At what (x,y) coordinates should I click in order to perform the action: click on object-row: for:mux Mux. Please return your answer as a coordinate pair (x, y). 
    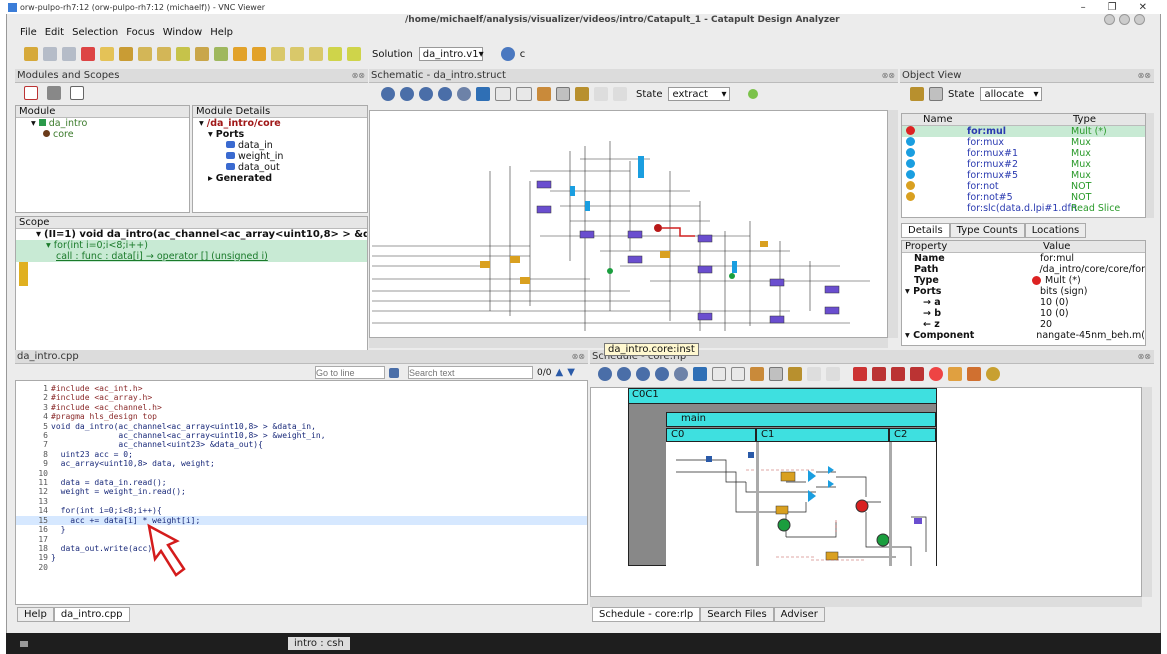
    Looking at the image, I should click on (1023, 142).